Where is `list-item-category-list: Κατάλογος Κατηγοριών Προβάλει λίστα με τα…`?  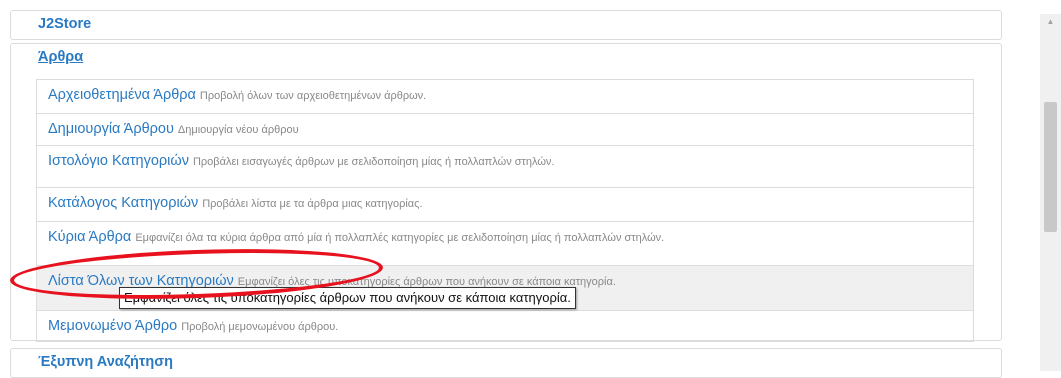 list-item-category-list: Κατάλογος Κατηγοριών Προβάλει λίστα με τα… is located at coordinates (505, 204).